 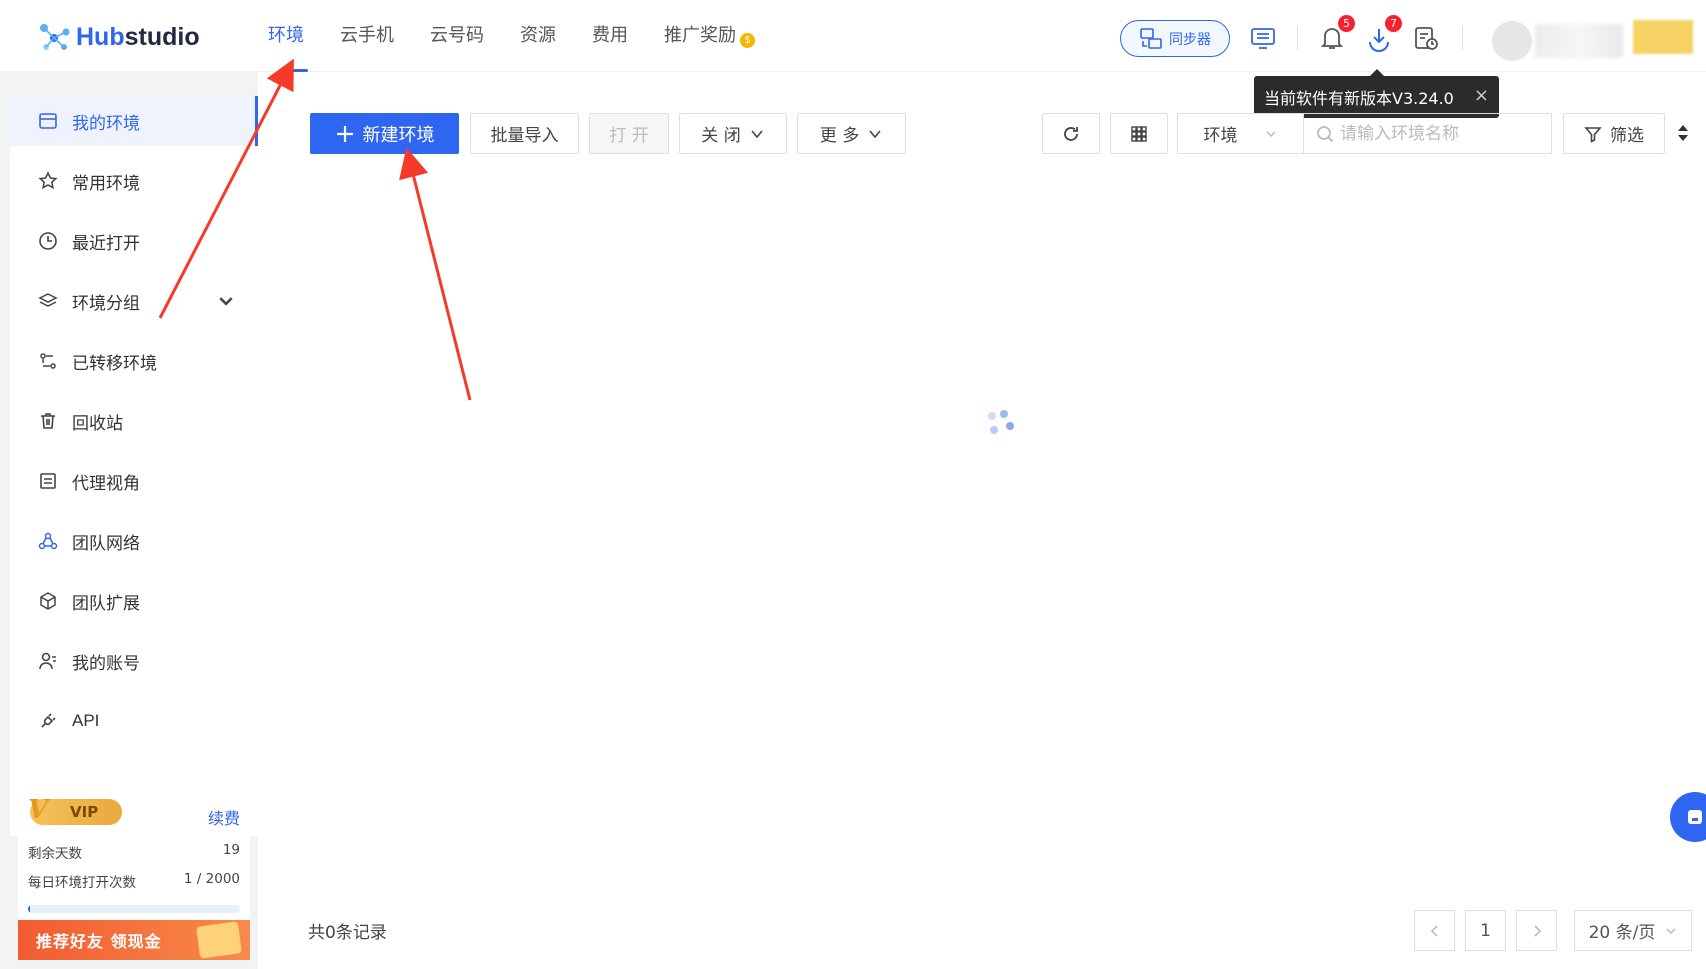 I want to click on loading-spinner-icon, so click(x=1001, y=425).